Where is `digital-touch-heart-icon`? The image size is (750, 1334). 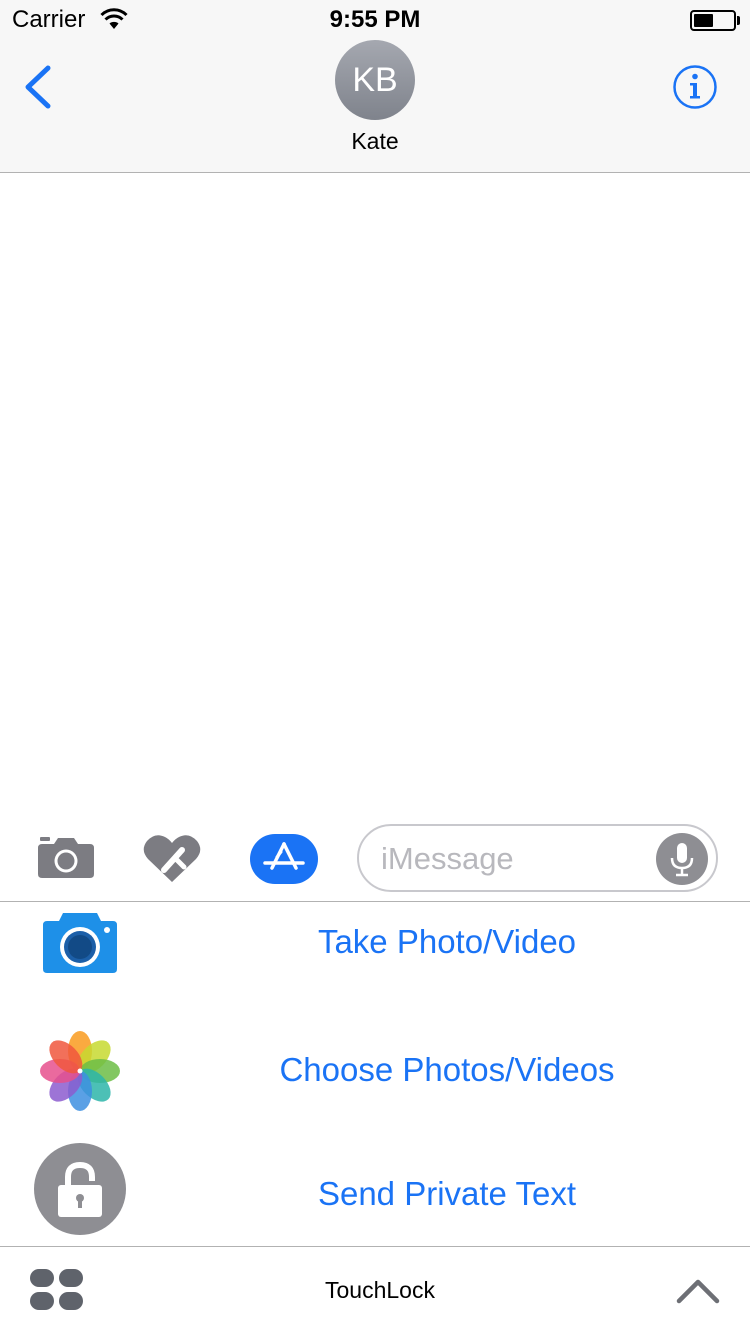 digital-touch-heart-icon is located at coordinates (172, 858).